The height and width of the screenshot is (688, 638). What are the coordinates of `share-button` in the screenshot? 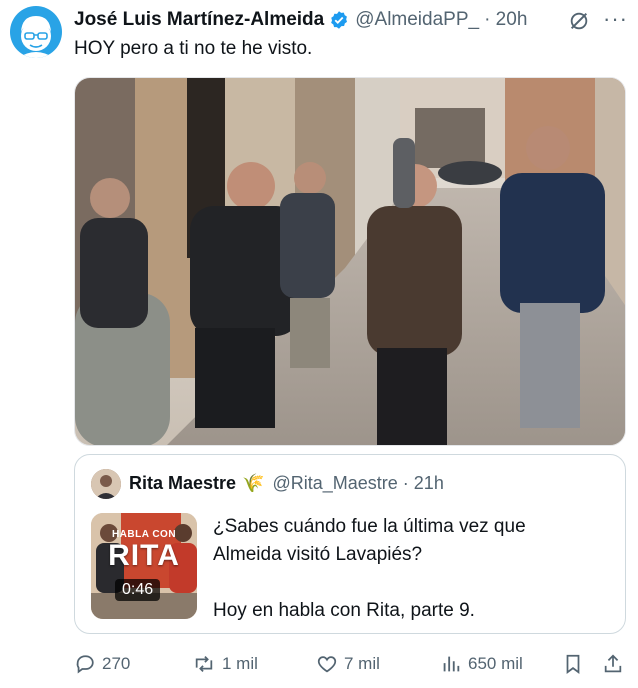 It's located at (613, 664).